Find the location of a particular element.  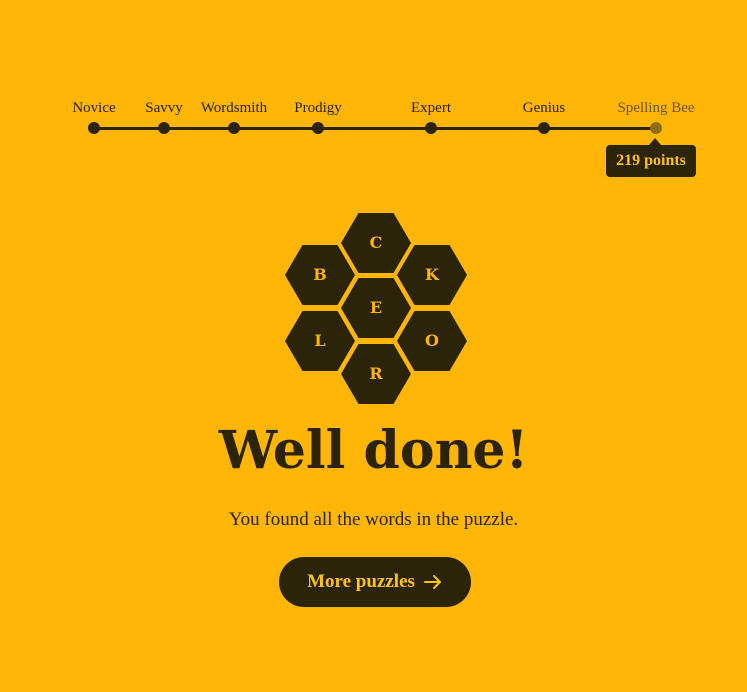

rank-dot-current is located at coordinates (656, 128).